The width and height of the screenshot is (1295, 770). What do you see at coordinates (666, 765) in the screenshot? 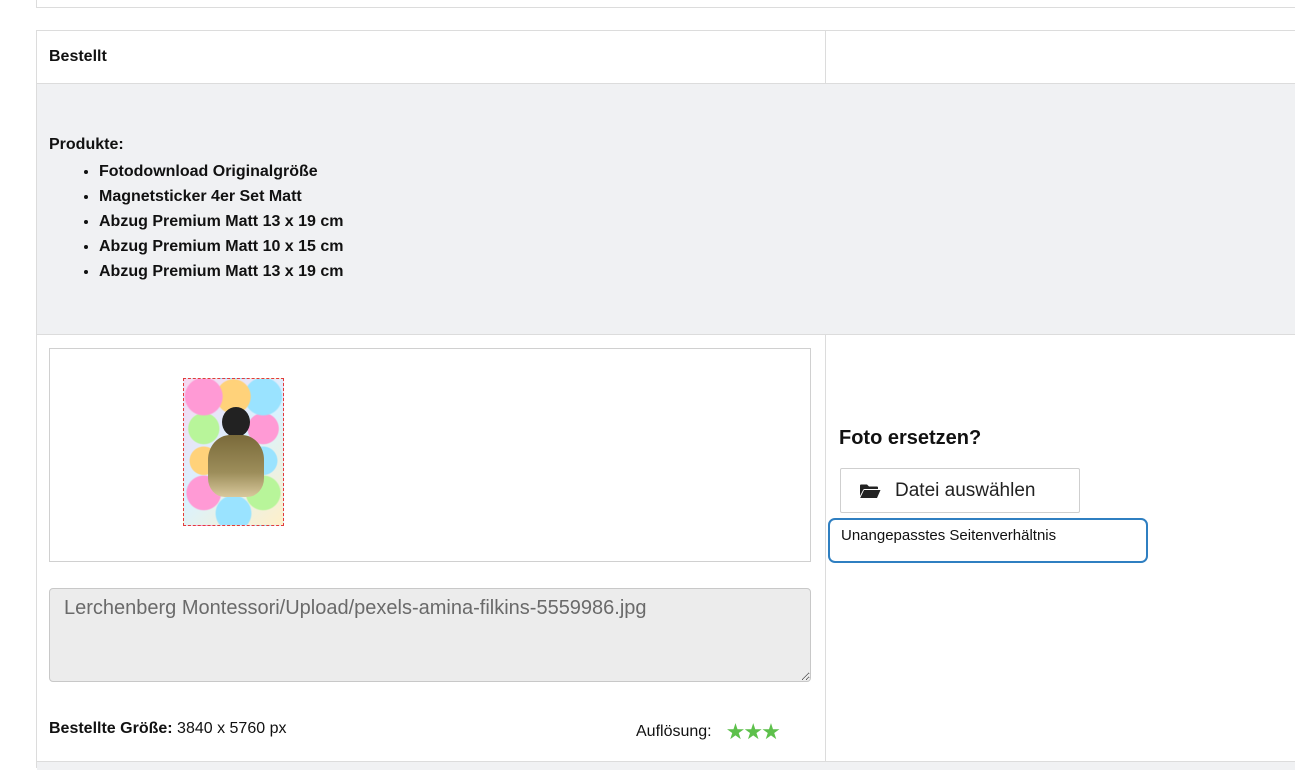
I see `next-row-strip` at bounding box center [666, 765].